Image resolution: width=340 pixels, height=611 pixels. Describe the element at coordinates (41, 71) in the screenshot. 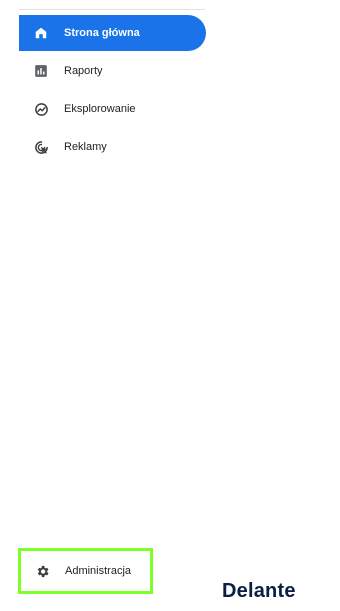

I see `reports-icon` at that location.